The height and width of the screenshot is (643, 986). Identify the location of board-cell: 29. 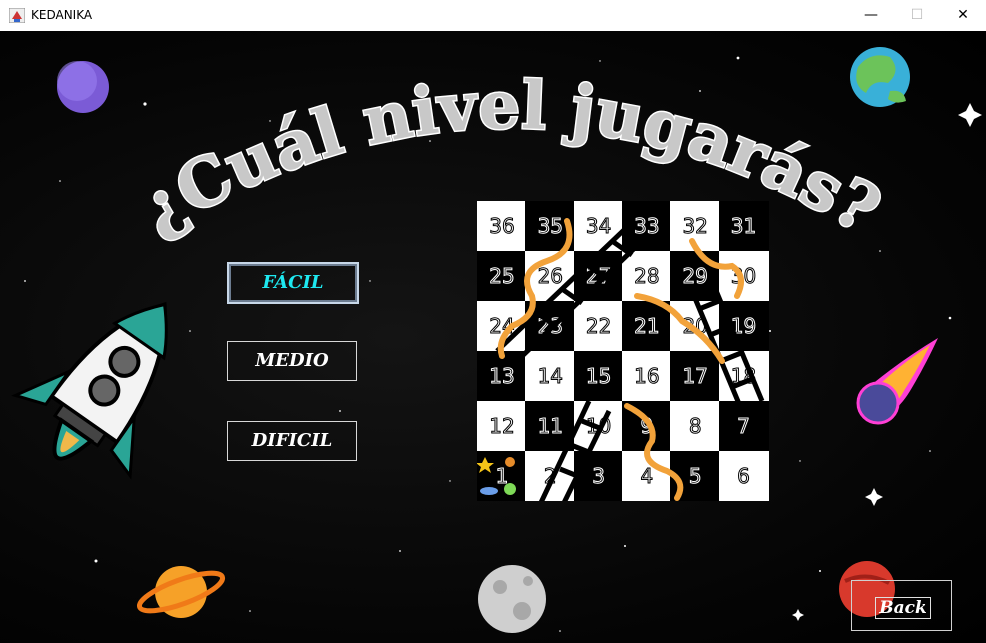
(695, 276).